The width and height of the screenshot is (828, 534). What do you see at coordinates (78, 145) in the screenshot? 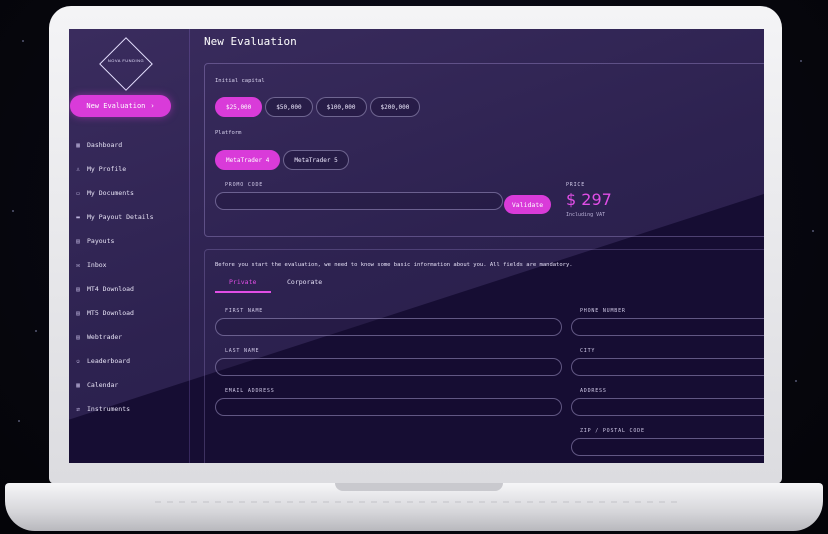
I see `grid-icon: ▦` at bounding box center [78, 145].